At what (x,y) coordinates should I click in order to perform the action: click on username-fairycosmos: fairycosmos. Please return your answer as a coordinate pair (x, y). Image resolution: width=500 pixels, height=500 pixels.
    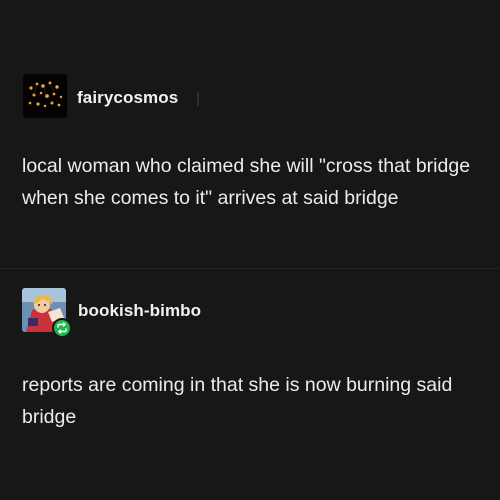
    Looking at the image, I should click on (127, 98).